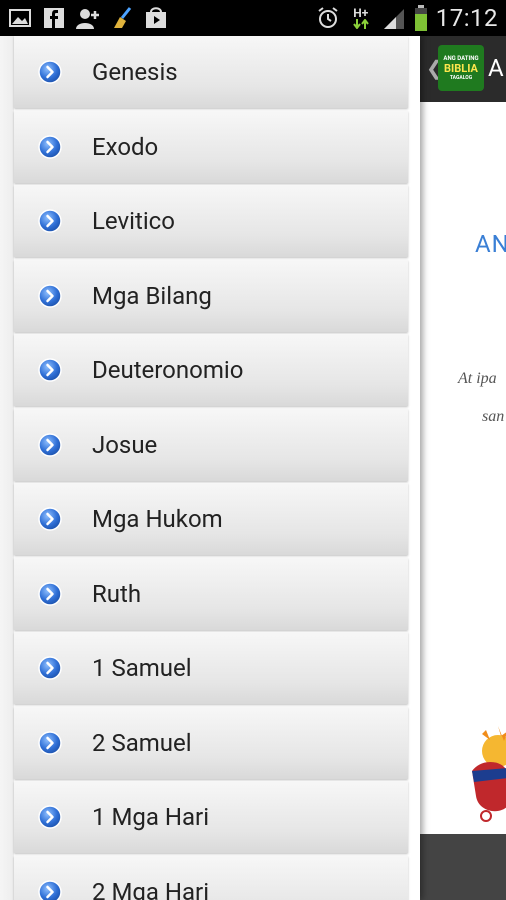  I want to click on drawer-item-label: Levitico, so click(133, 221).